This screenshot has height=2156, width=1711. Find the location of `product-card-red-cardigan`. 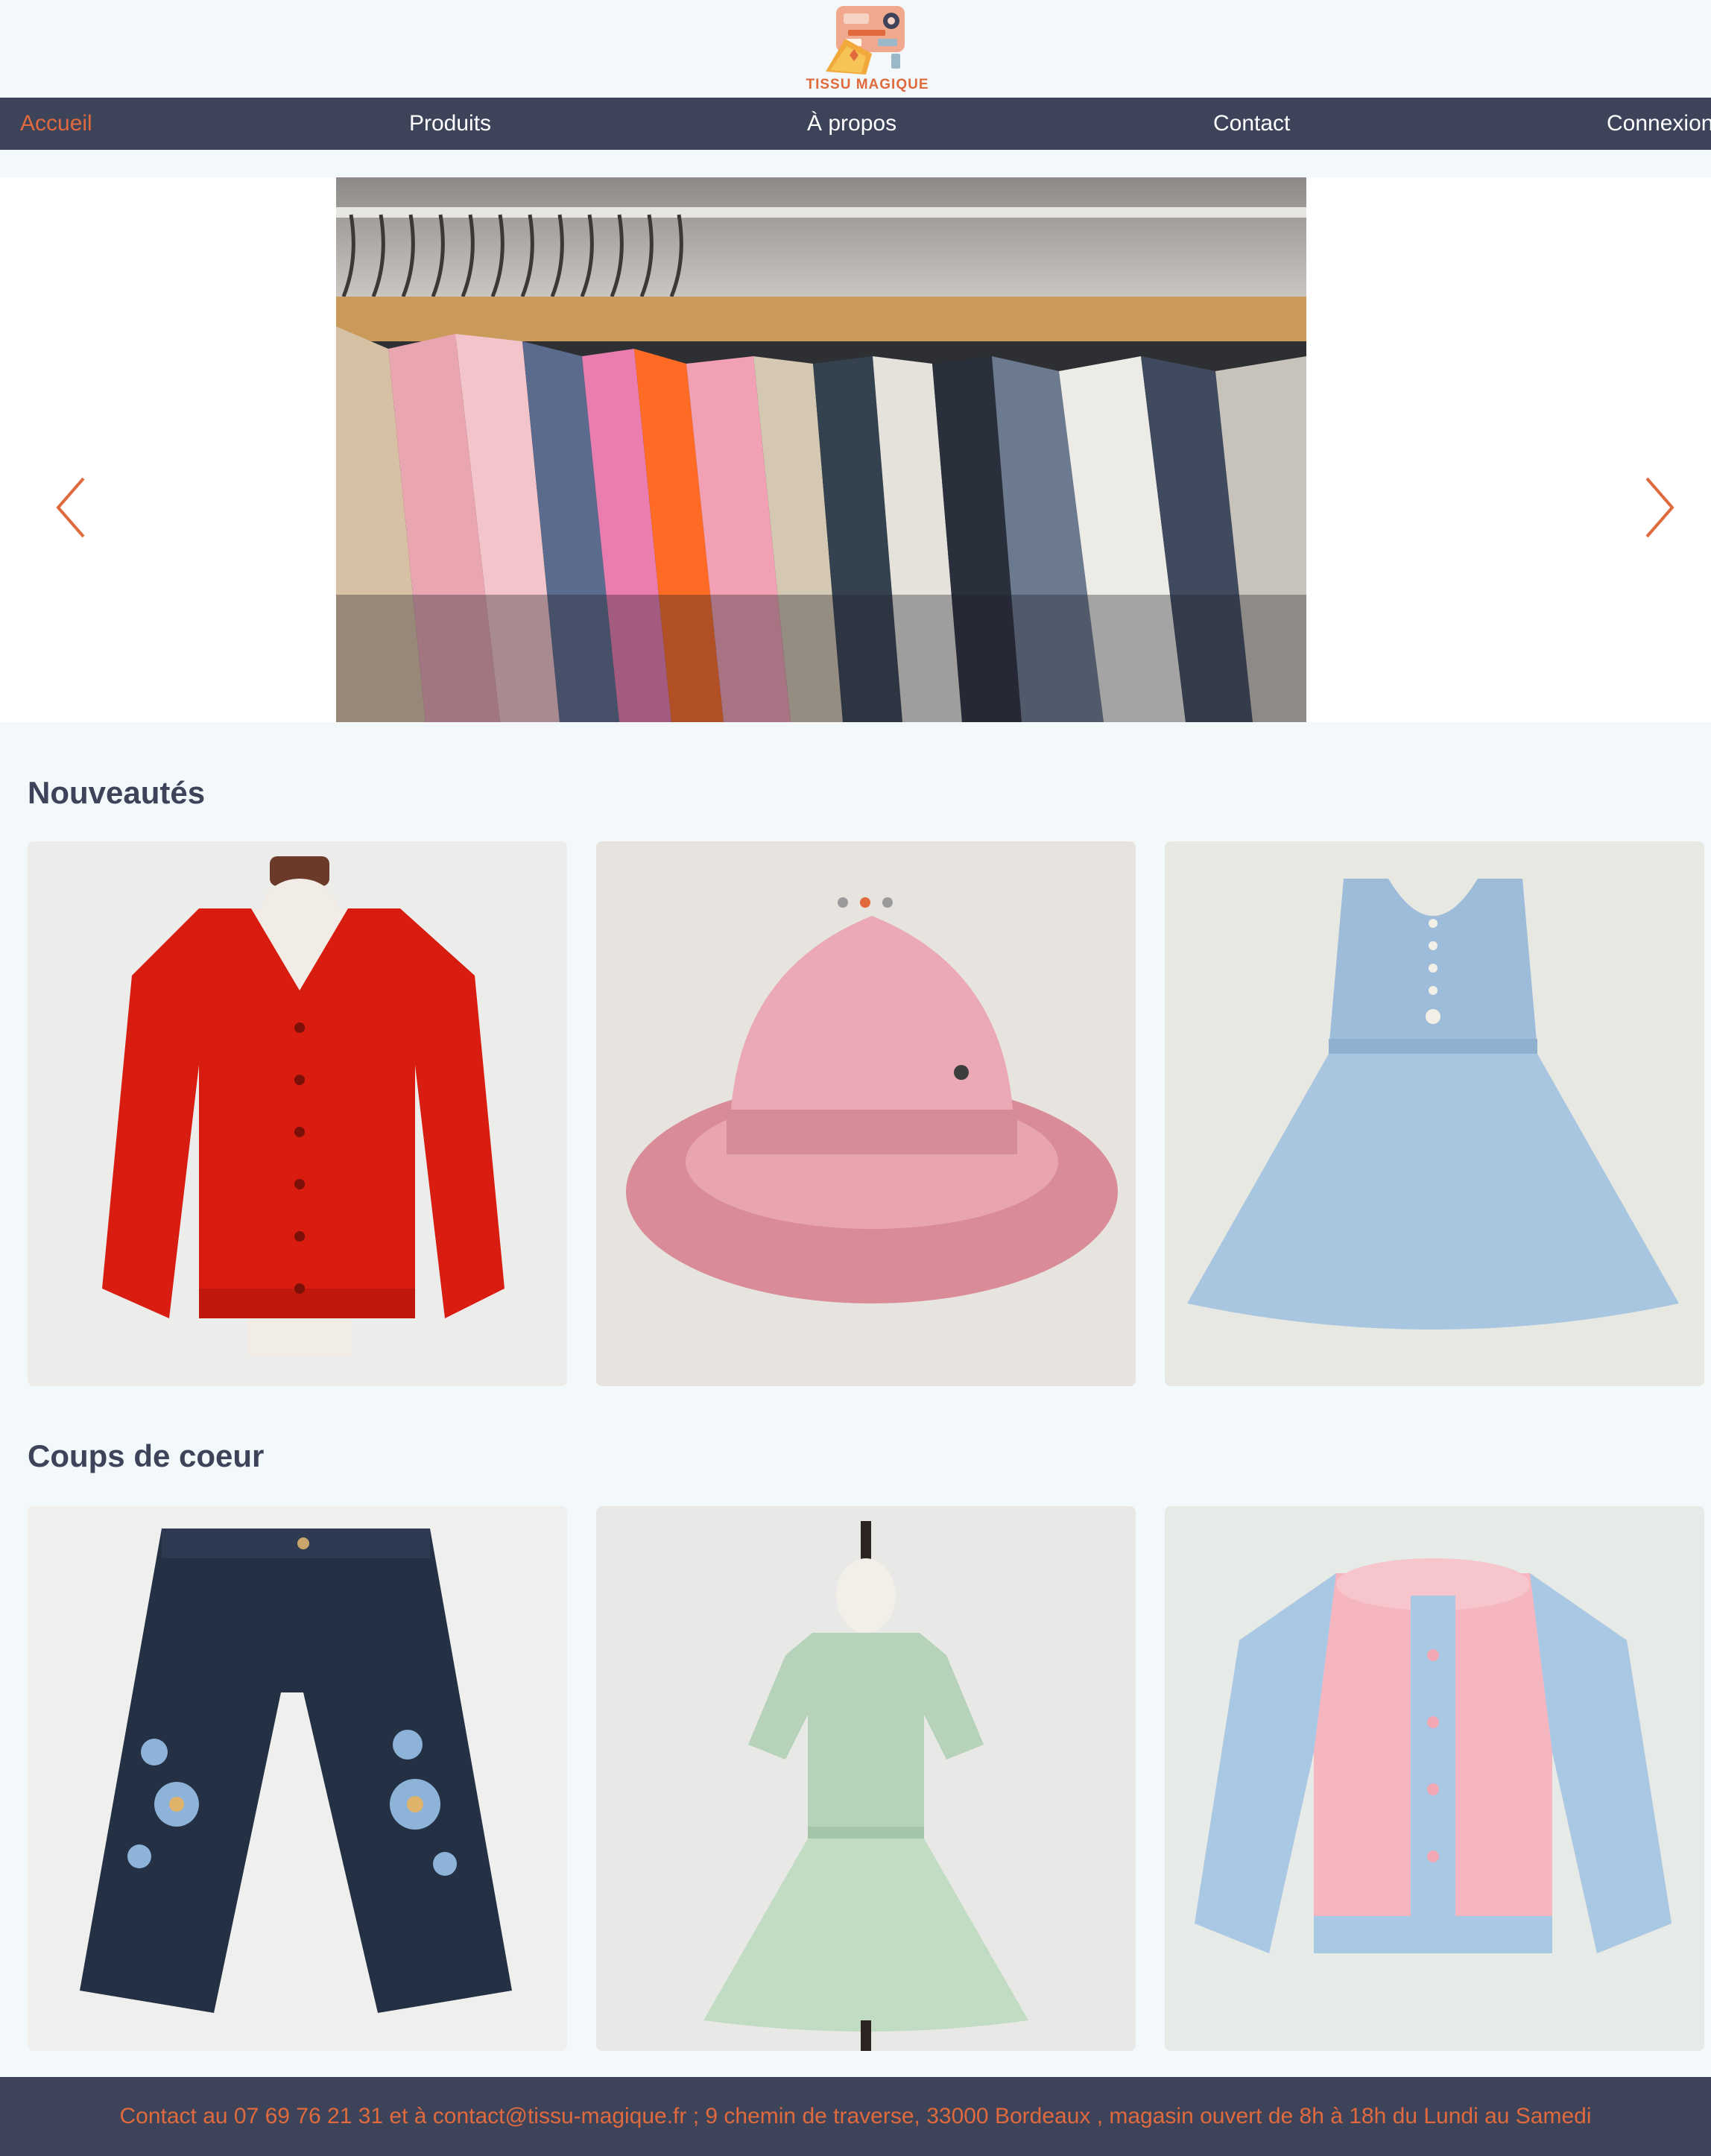

product-card-red-cardigan is located at coordinates (297, 1113).